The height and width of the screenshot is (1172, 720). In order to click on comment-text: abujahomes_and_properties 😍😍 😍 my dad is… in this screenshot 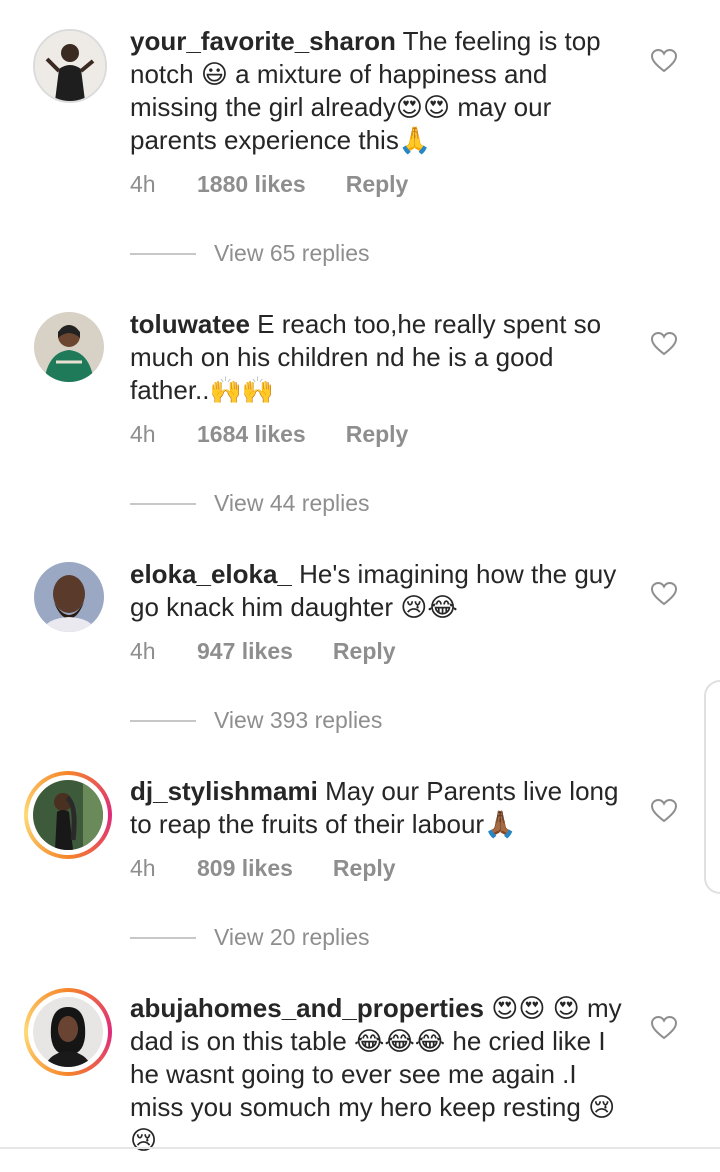, I will do `click(380, 1074)`.